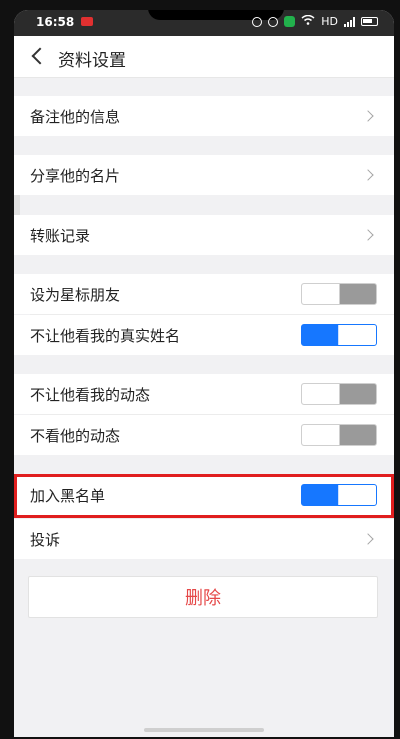  Describe the element at coordinates (75, 116) in the screenshot. I see `row-remark-label: 备注他的信息` at that location.